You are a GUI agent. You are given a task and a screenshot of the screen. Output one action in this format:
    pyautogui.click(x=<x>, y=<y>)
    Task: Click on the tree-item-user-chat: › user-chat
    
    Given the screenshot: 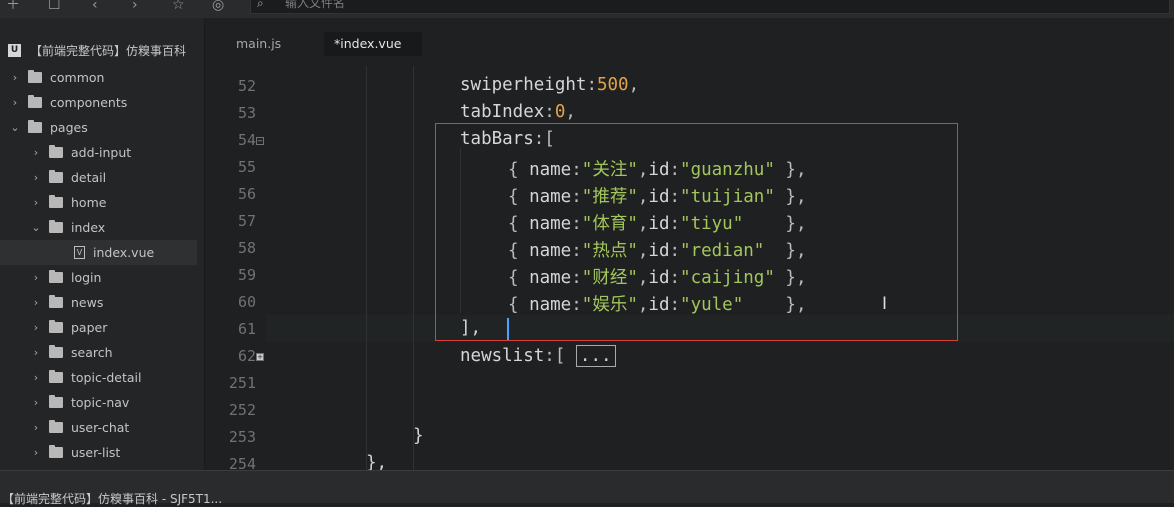 What is the action you would take?
    pyautogui.click(x=98, y=427)
    